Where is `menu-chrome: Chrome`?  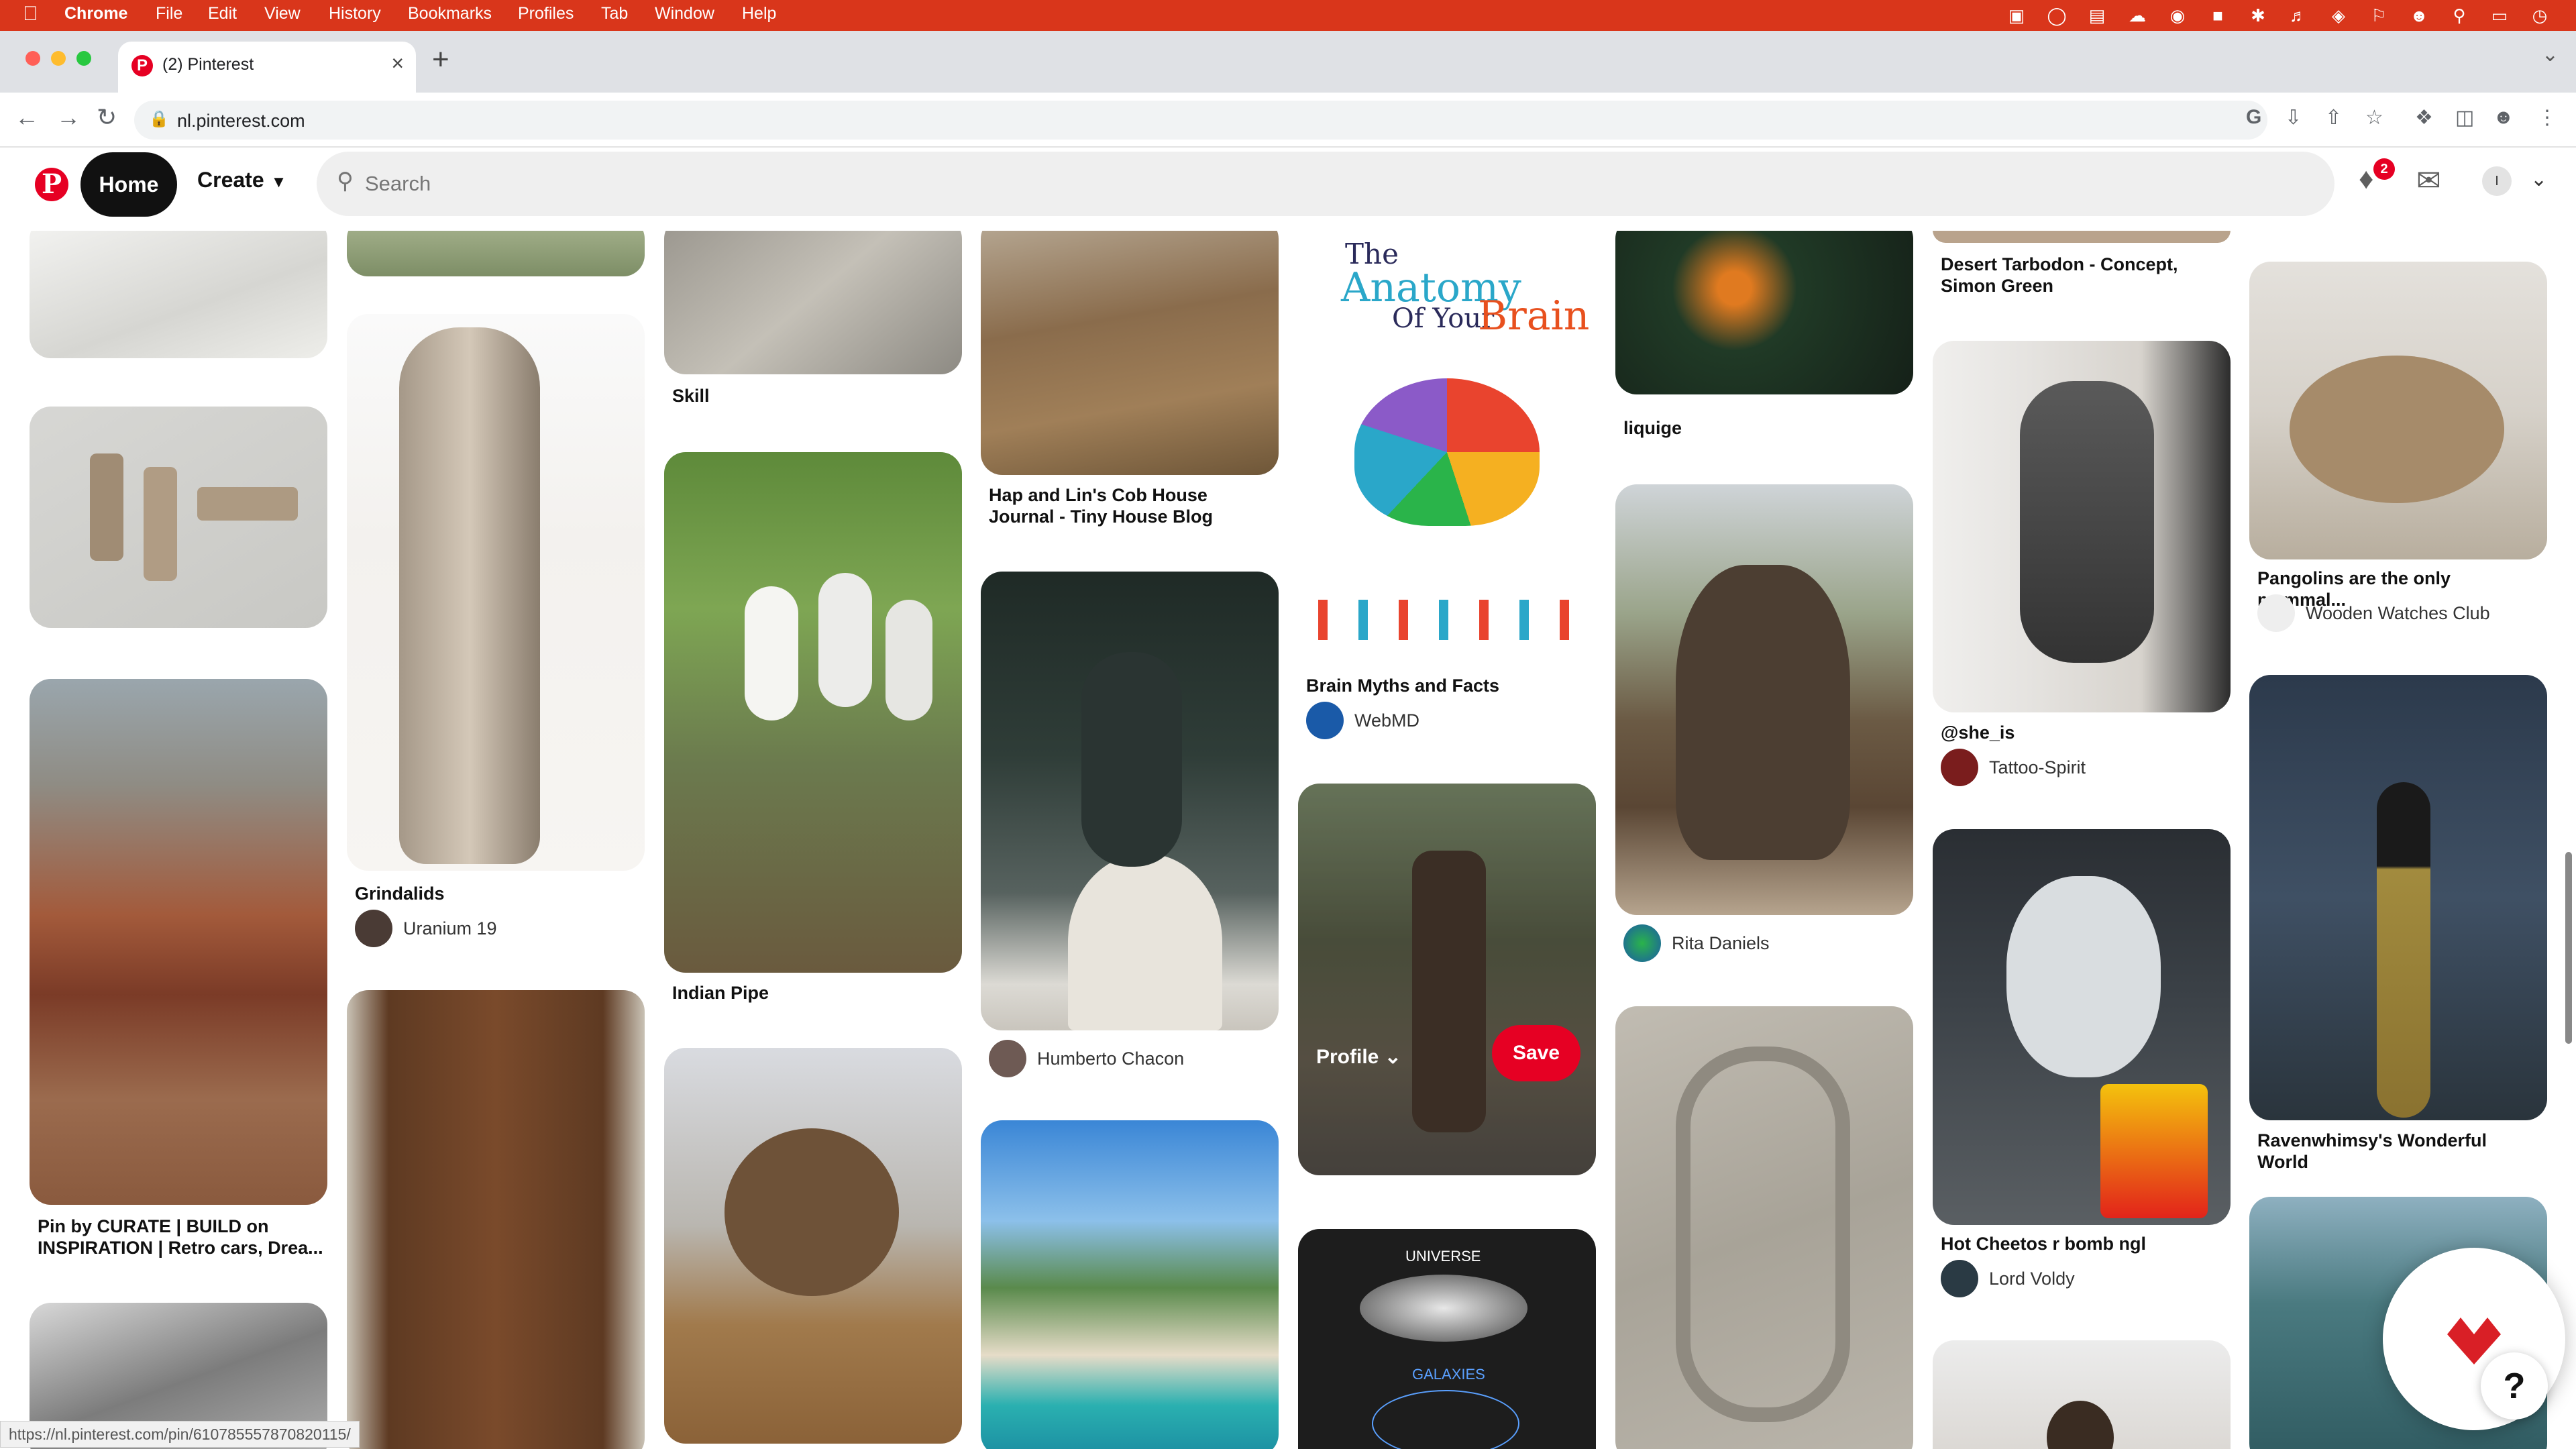
menu-chrome: Chrome is located at coordinates (95, 13).